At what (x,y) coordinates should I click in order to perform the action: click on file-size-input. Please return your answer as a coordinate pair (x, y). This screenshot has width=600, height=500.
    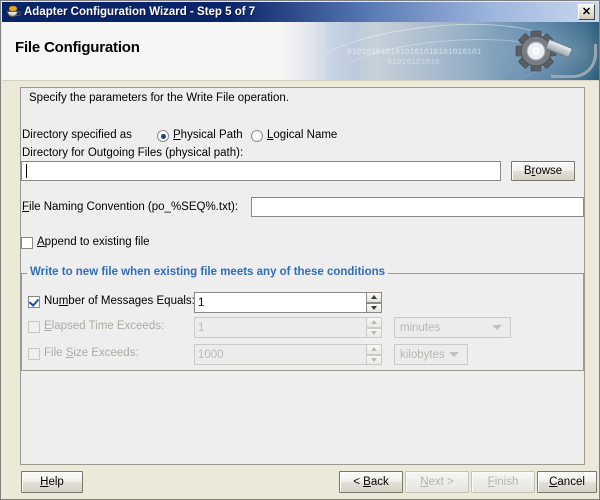
    Looking at the image, I should click on (288, 354).